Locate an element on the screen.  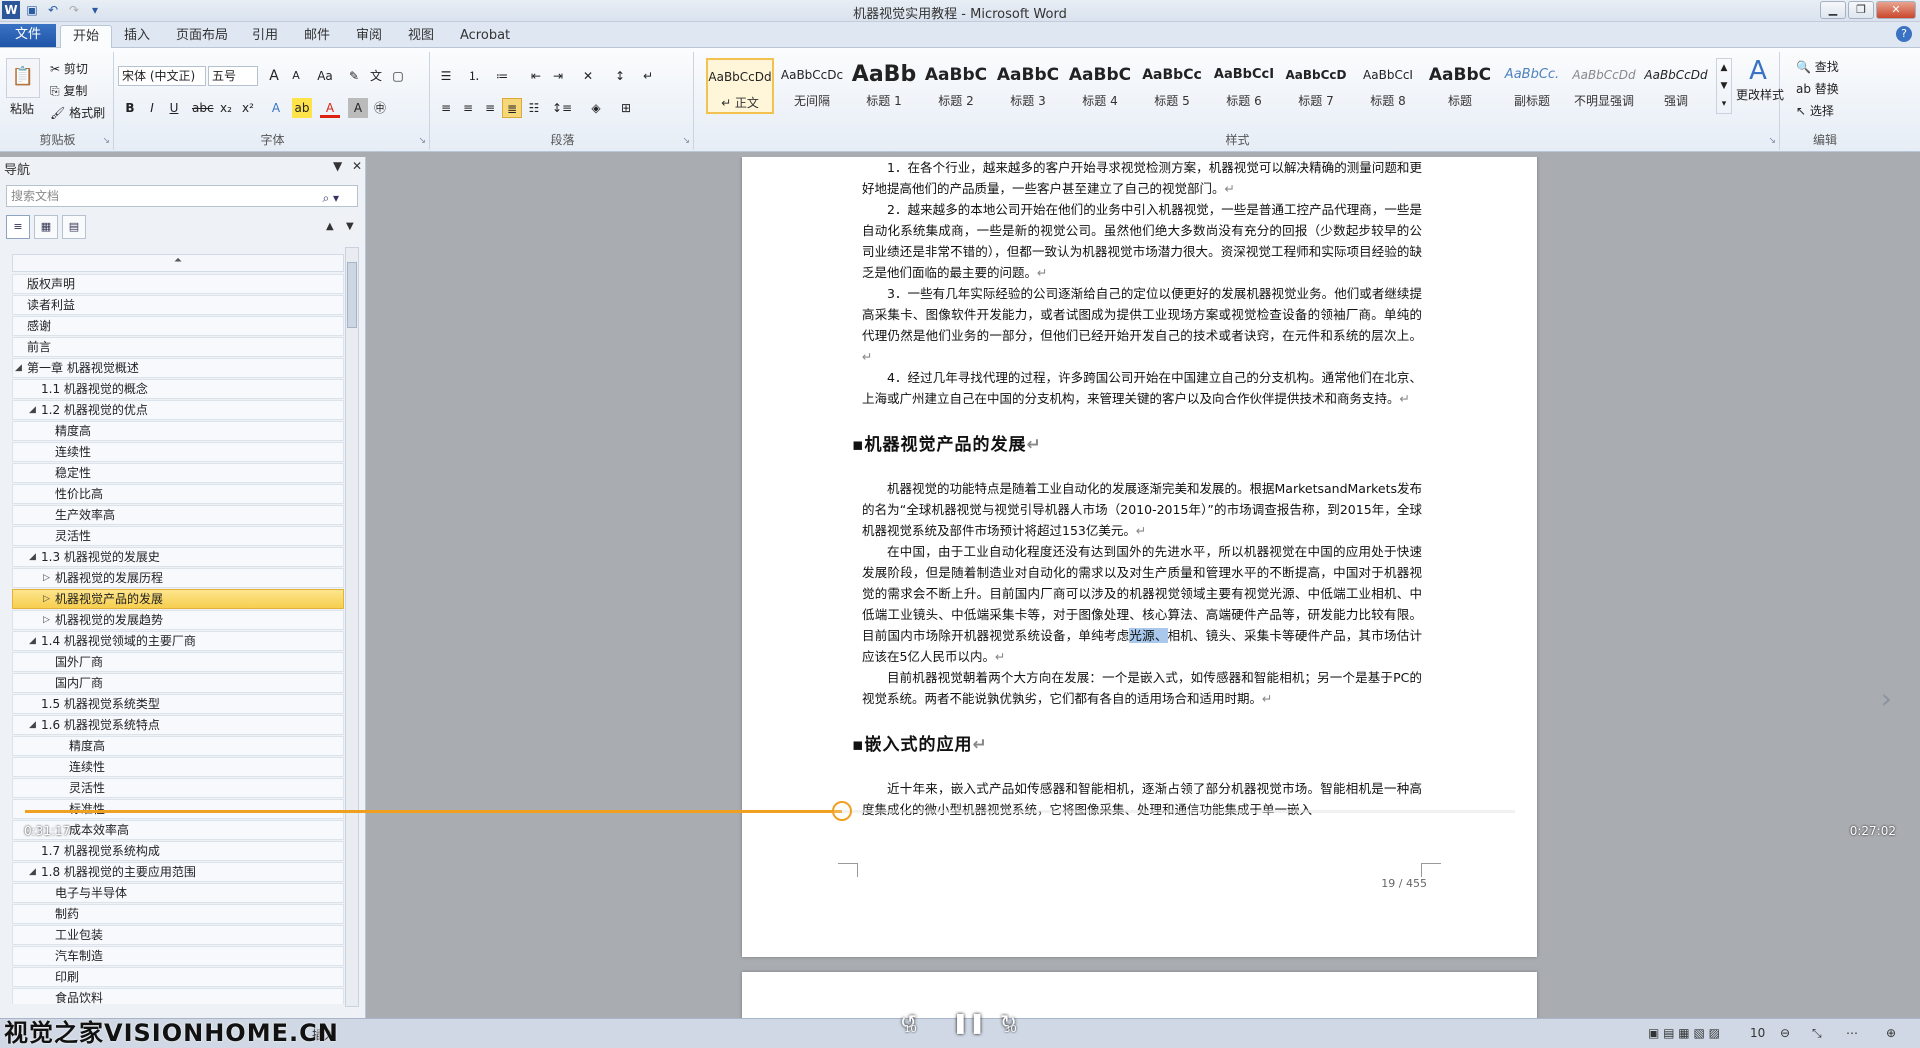
chevron-right-icon: › is located at coordinates (1886, 698).